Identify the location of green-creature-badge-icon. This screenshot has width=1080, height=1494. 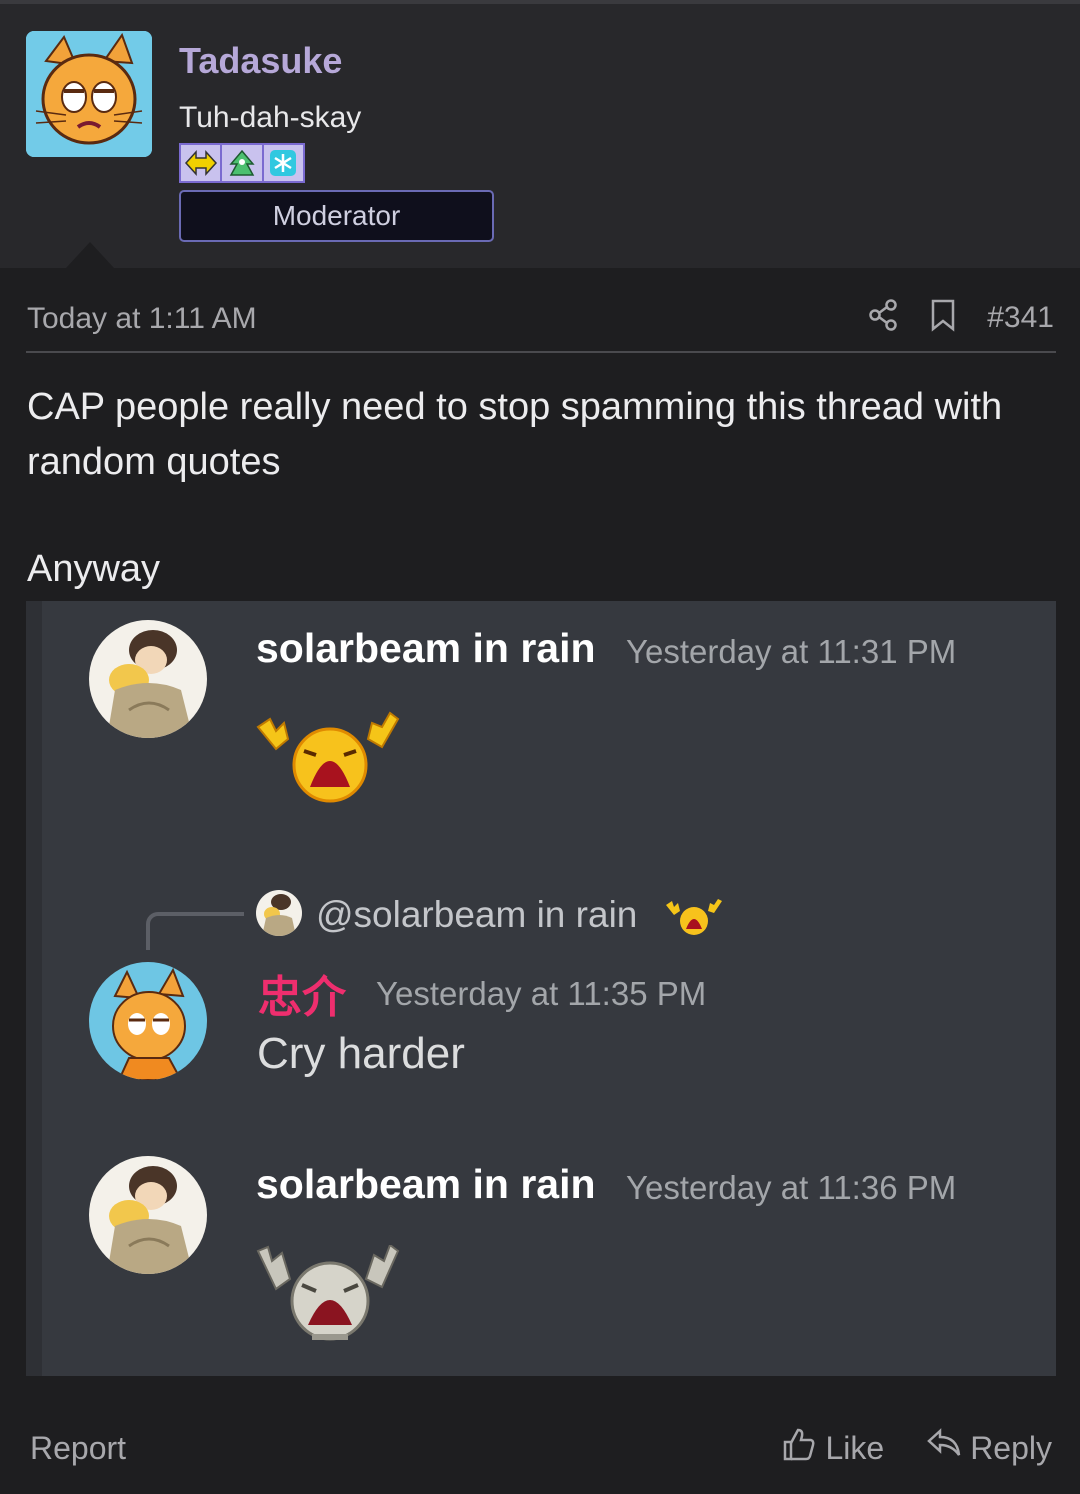
(242, 163).